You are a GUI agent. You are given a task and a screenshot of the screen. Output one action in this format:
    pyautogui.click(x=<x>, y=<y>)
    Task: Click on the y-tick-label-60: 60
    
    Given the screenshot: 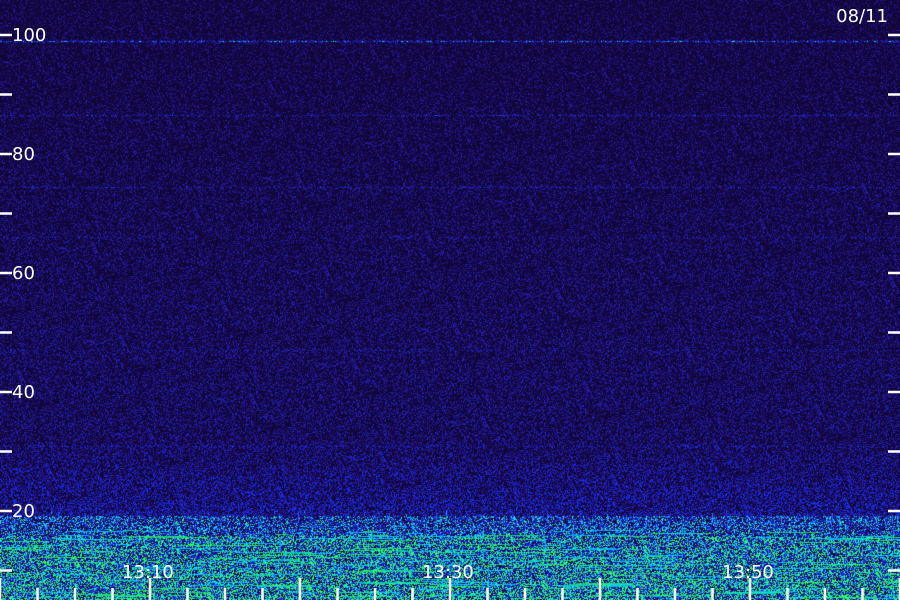 What is the action you would take?
    pyautogui.click(x=23, y=273)
    